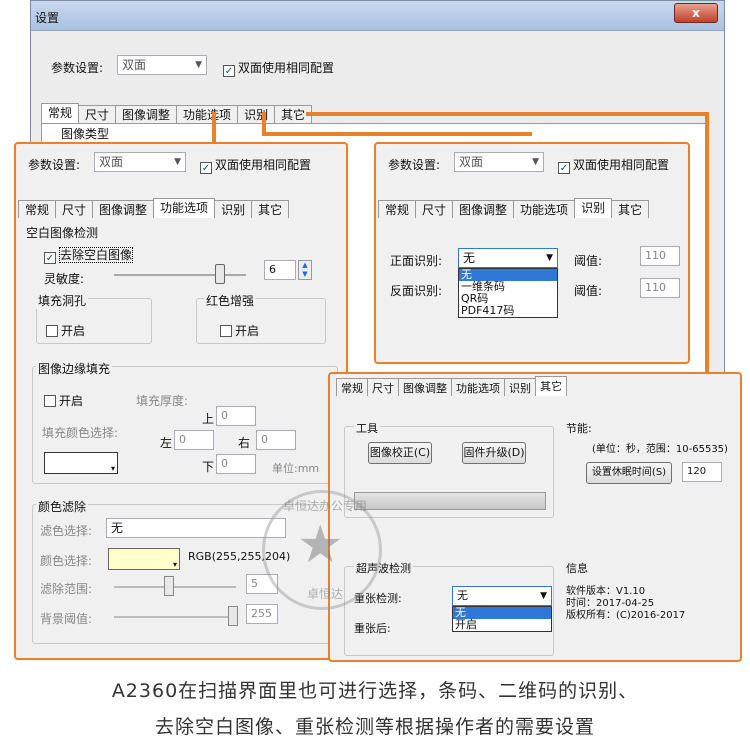 The image size is (750, 756). I want to click on fill-color-picker: ▾, so click(81, 463).